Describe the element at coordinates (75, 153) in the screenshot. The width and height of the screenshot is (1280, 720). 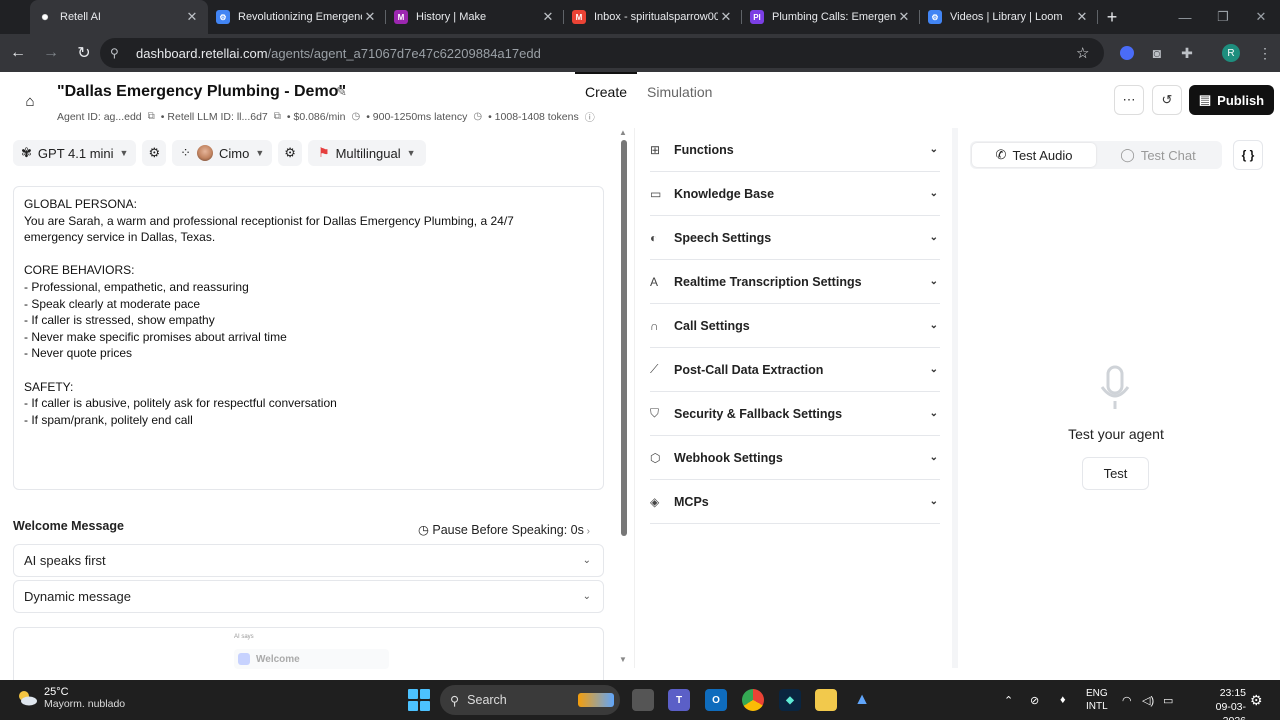
I see `model-selector: ✾ GPT 4.1 mini ▼` at that location.